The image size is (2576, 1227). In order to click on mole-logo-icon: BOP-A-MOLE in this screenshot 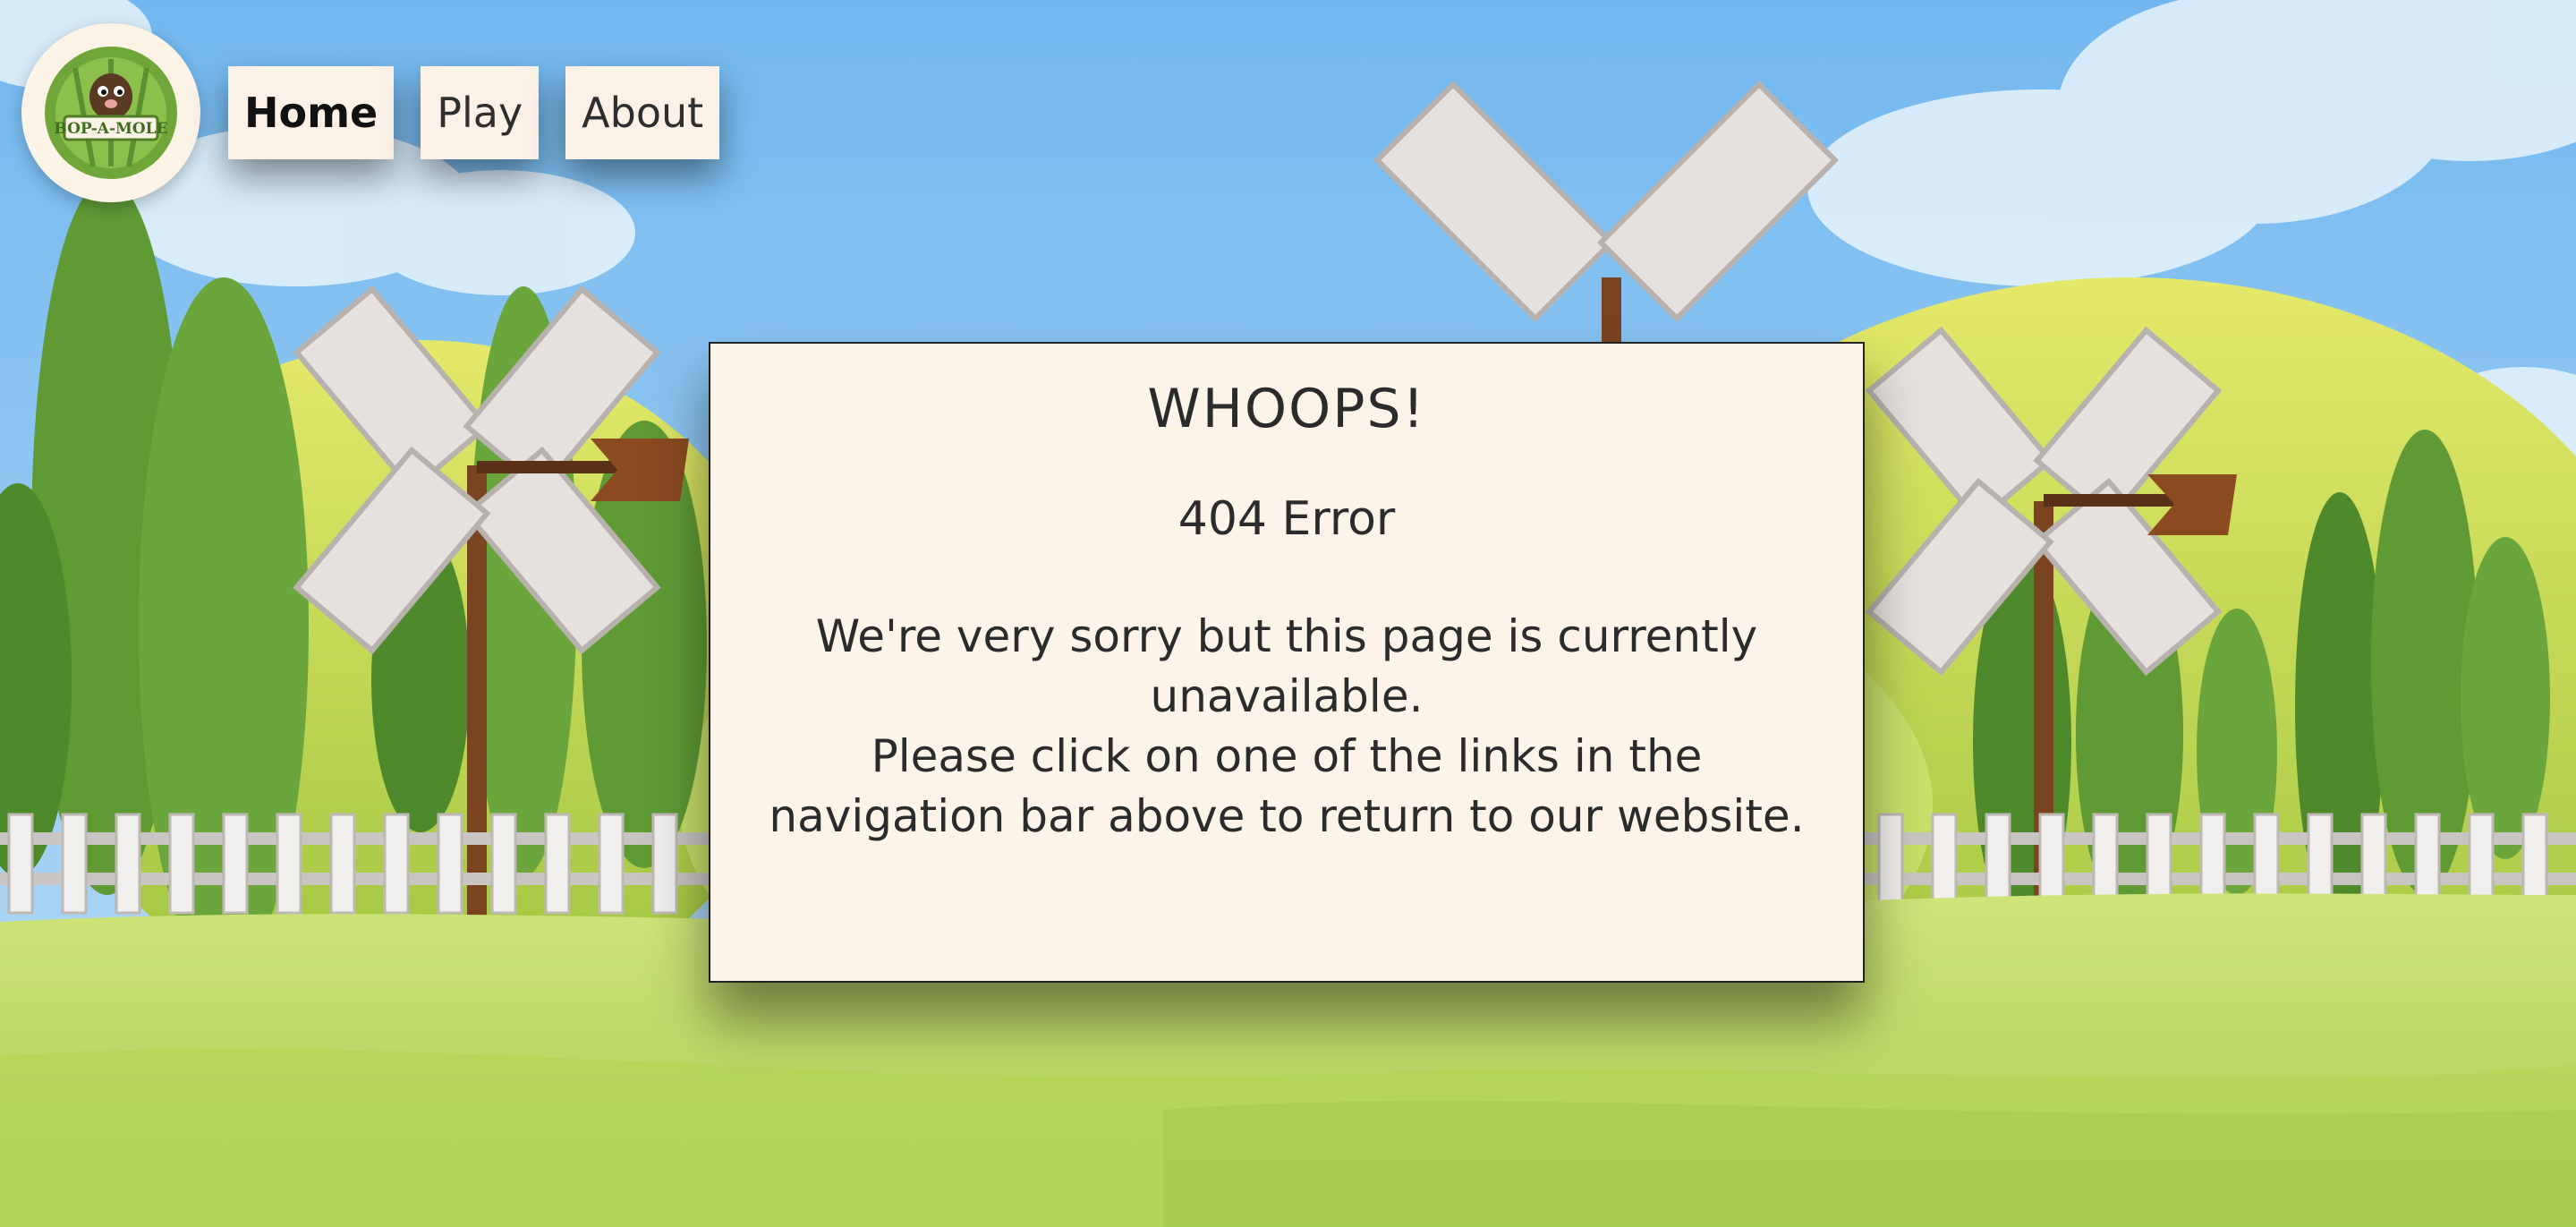, I will do `click(111, 113)`.